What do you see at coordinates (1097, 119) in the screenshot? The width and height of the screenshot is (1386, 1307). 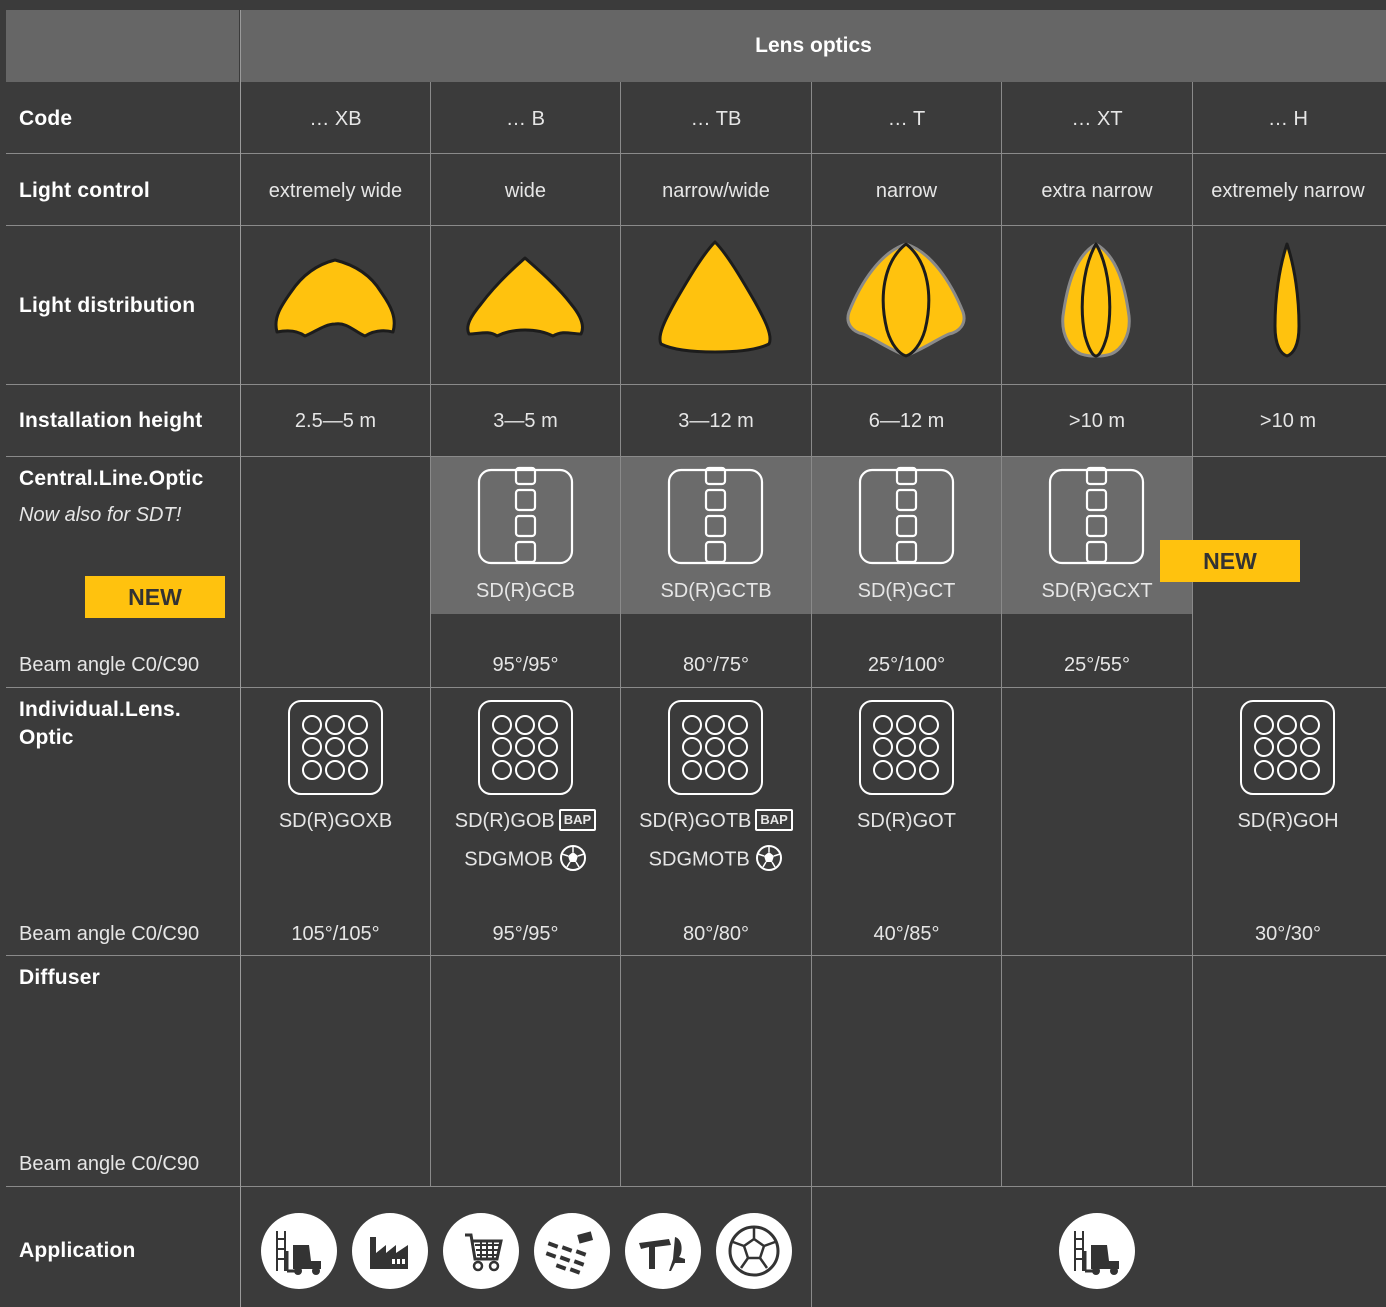 I see `code-cell: … XT` at bounding box center [1097, 119].